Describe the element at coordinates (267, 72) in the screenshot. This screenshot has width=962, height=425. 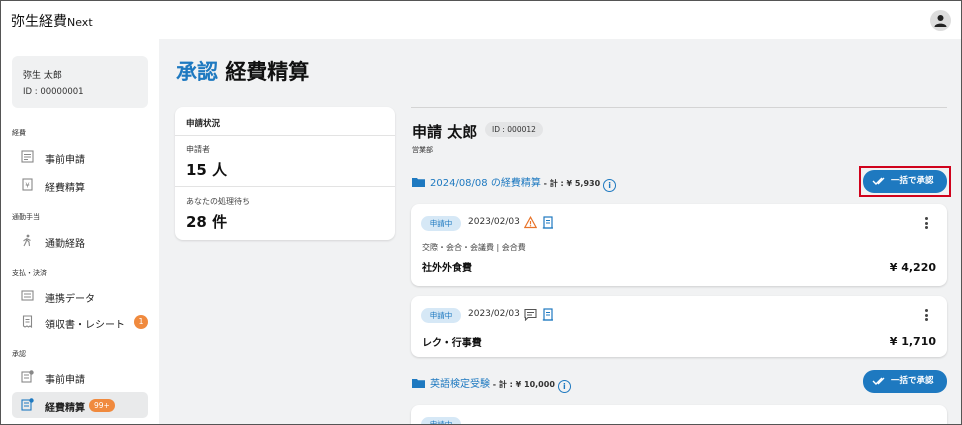
I see `page-title-rest: 経費精算` at that location.